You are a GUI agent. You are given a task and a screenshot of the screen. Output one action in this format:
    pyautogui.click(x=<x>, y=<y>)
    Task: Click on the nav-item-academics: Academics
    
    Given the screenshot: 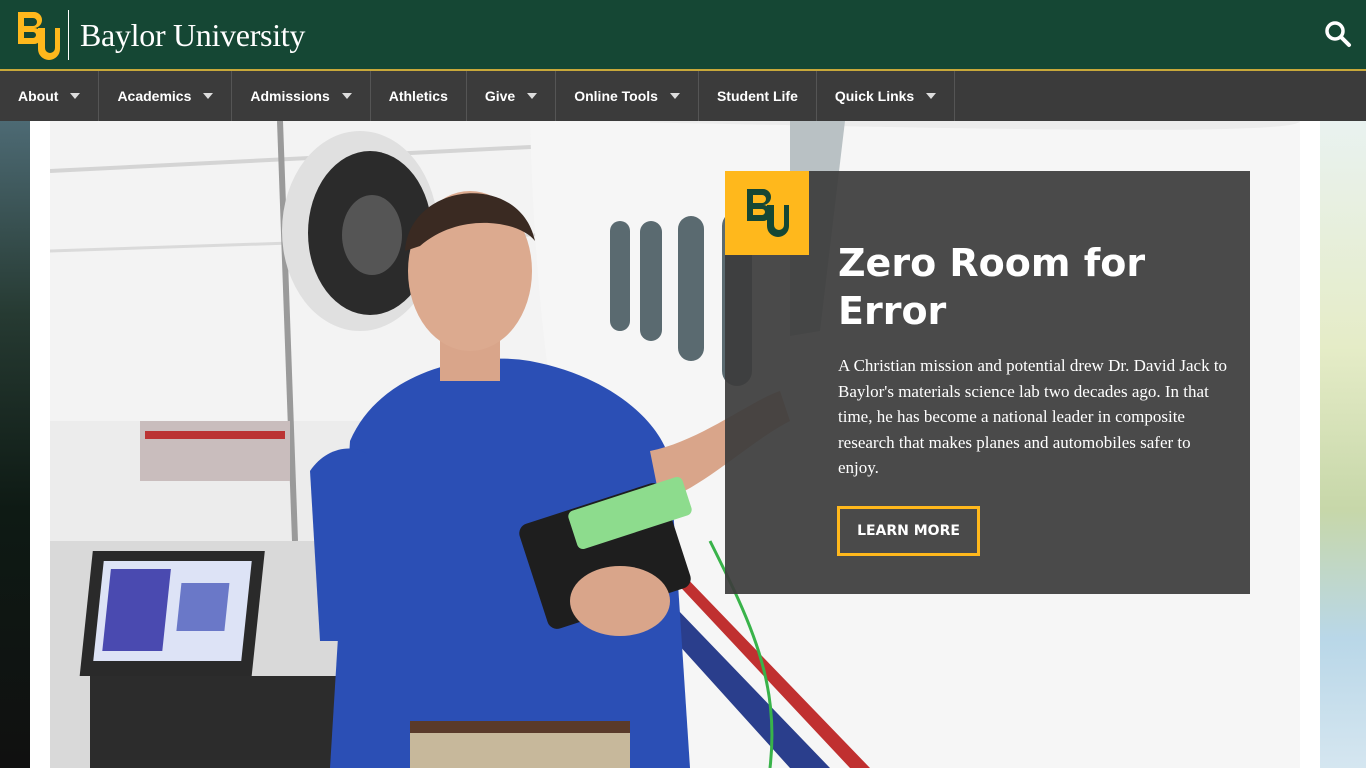 What is the action you would take?
    pyautogui.click(x=166, y=96)
    